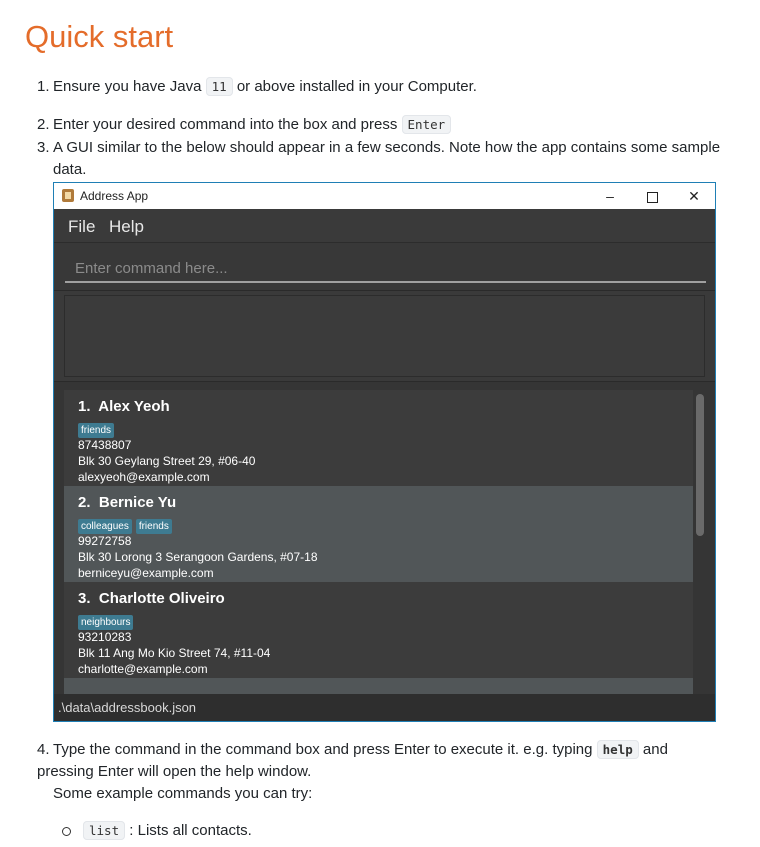 The width and height of the screenshot is (760, 847). I want to click on person-name: 3. Charlotte Oliveiro, so click(151, 598).